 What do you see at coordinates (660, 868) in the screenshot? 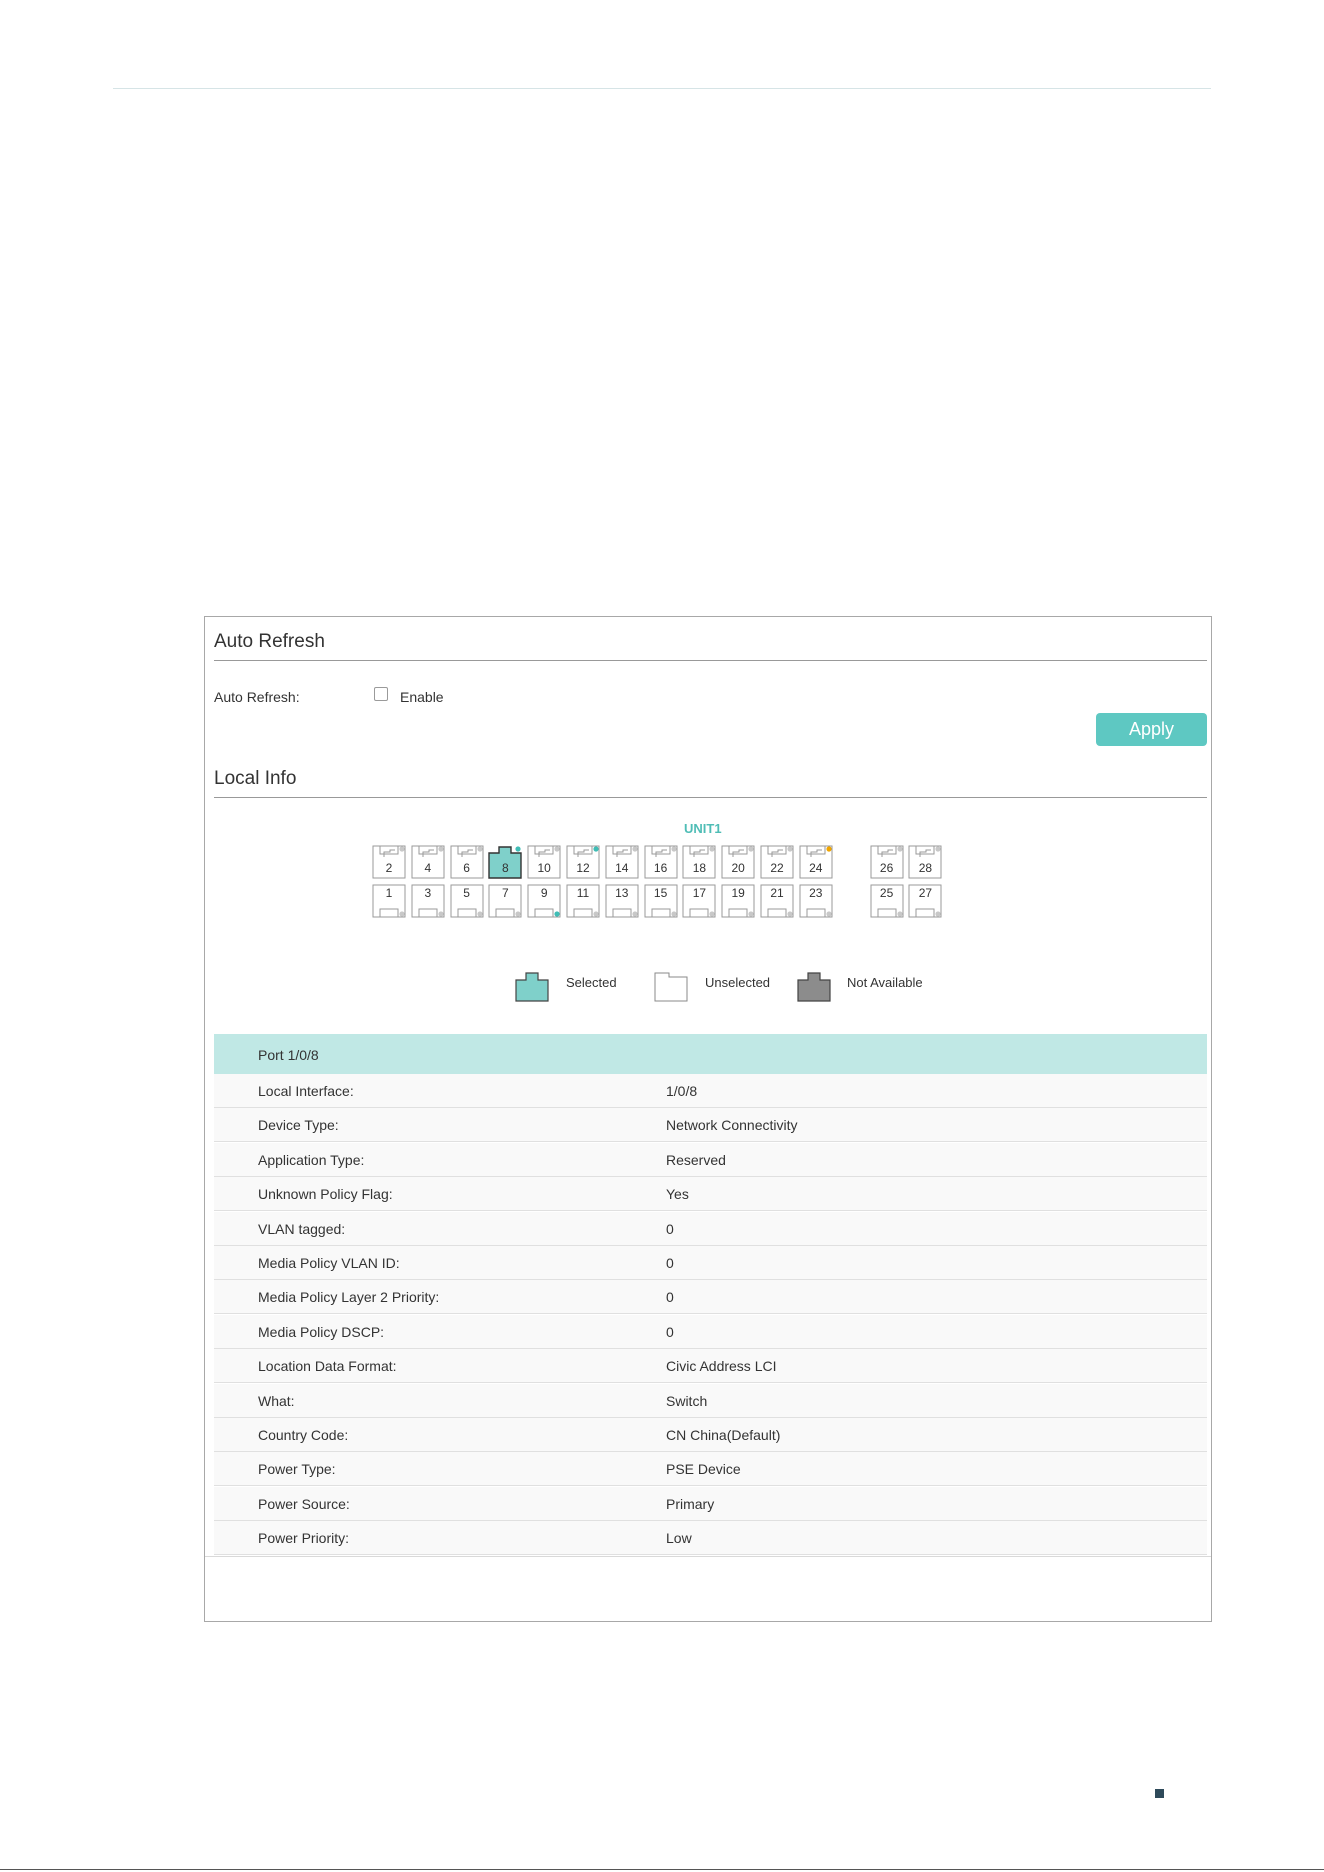
I see `port-number: 16` at bounding box center [660, 868].